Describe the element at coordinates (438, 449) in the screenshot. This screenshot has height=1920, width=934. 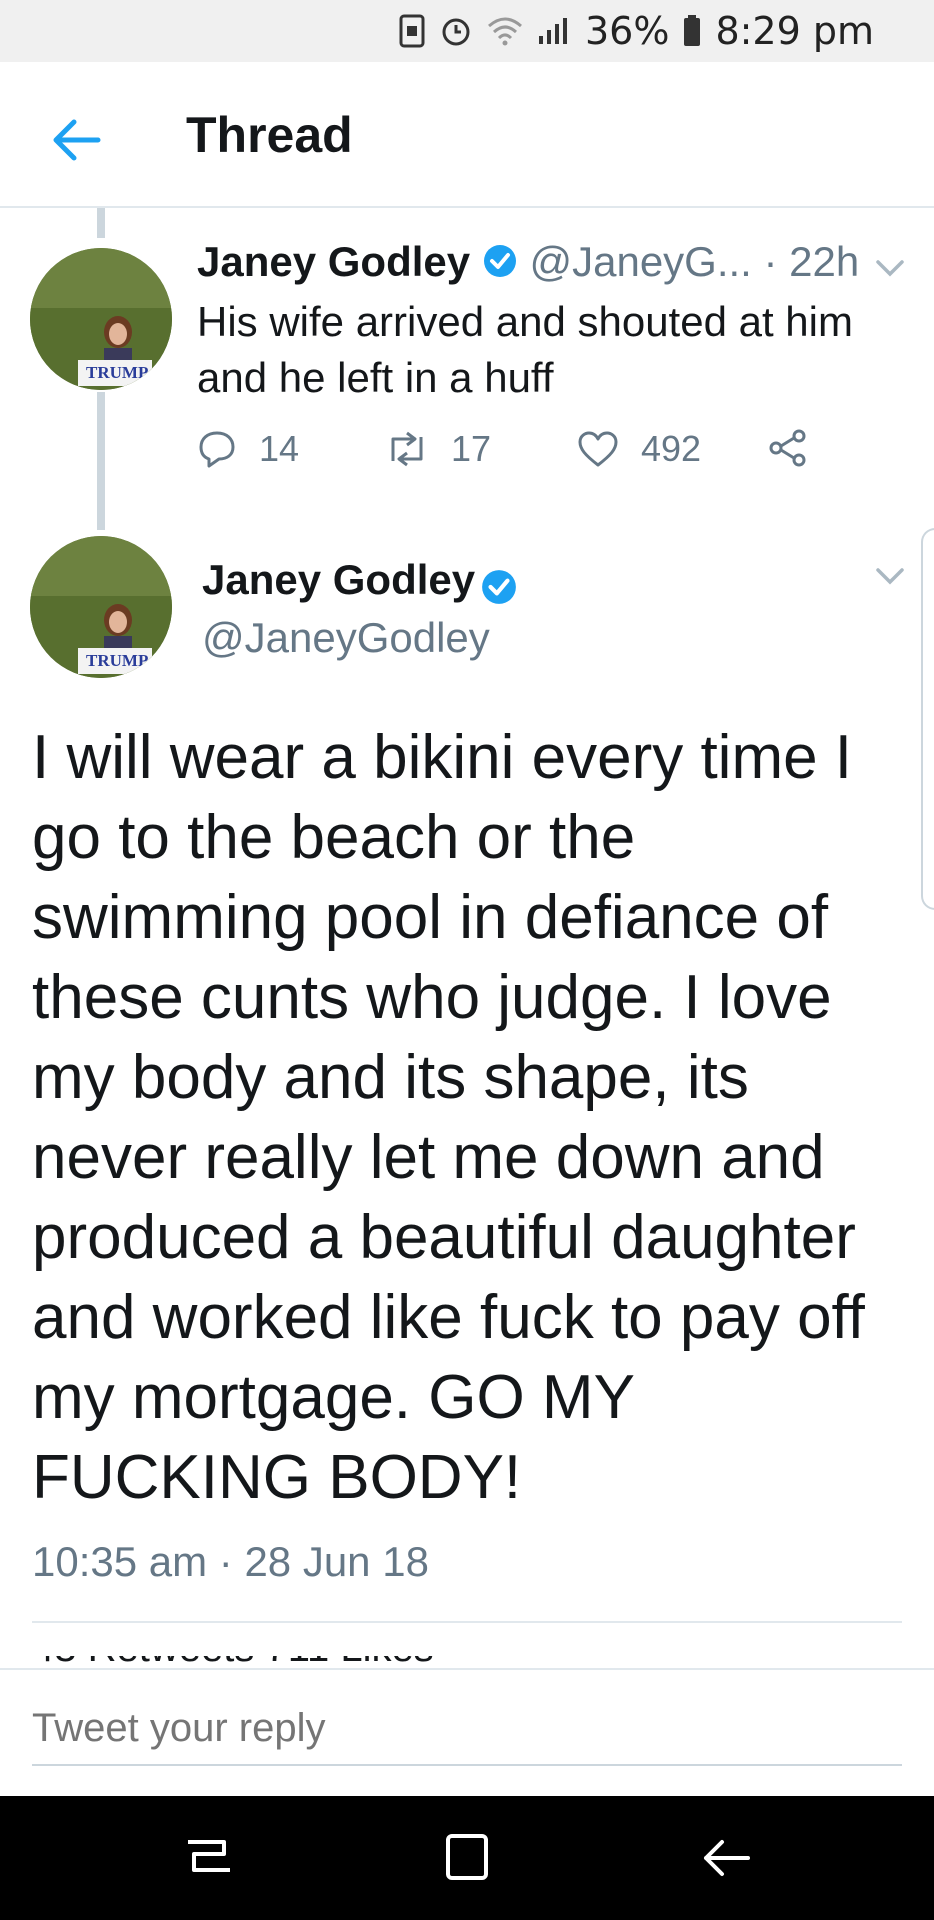
I see `retweet-button: 17` at that location.